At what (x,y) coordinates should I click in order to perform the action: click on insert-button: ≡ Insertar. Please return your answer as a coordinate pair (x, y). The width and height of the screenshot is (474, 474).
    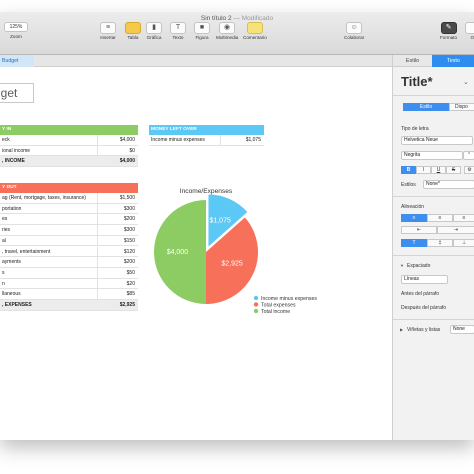
    Looking at the image, I should click on (108, 31).